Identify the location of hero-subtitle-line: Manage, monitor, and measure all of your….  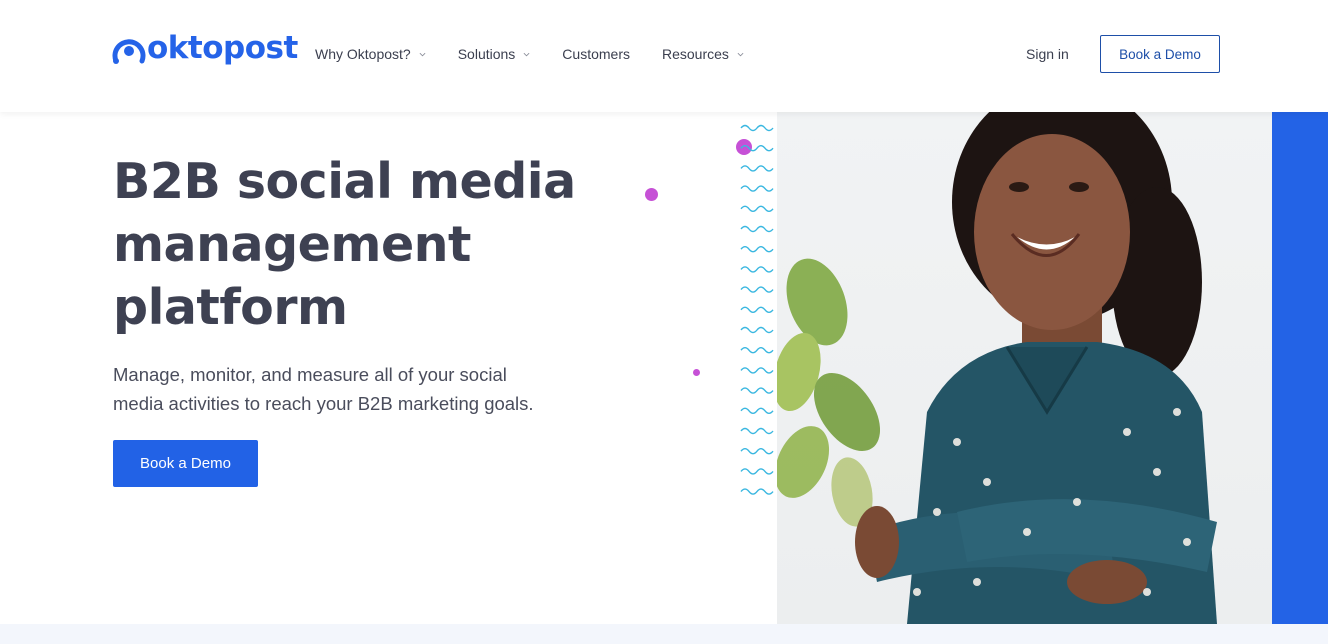
(310, 374).